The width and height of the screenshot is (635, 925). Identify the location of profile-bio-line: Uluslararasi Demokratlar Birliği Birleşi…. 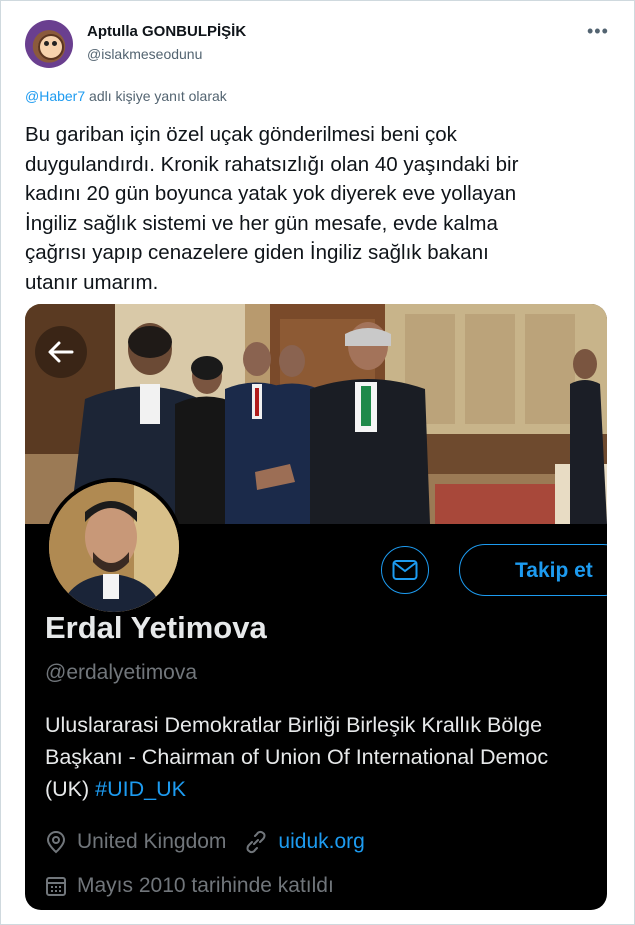
(294, 725).